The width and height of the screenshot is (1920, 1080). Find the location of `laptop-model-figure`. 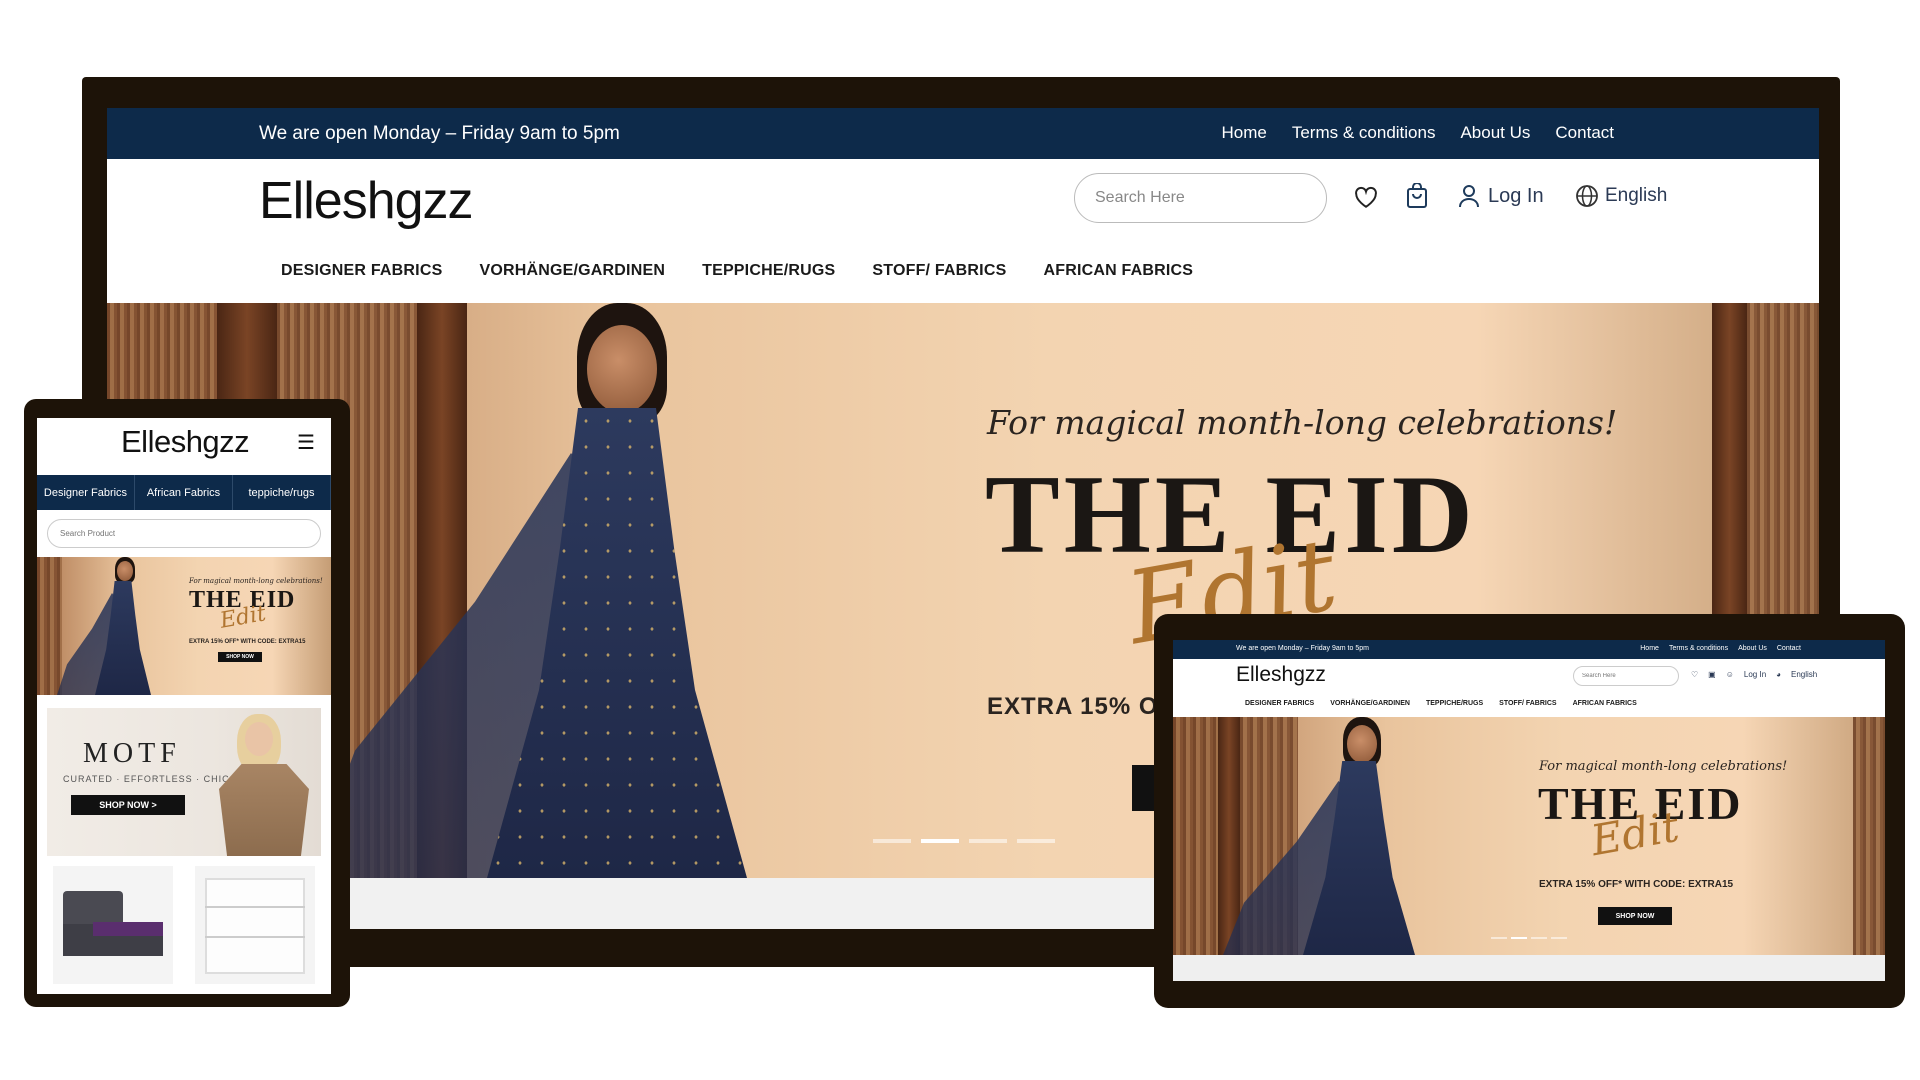

laptop-model-figure is located at coordinates (1343, 836).